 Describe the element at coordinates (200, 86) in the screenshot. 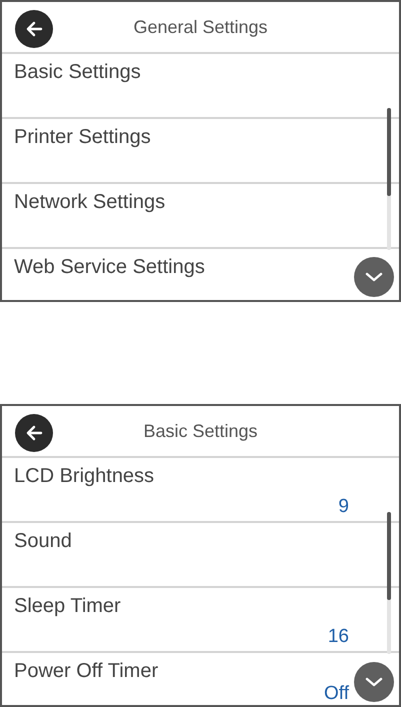

I see `menu-item: Basic Settings` at that location.